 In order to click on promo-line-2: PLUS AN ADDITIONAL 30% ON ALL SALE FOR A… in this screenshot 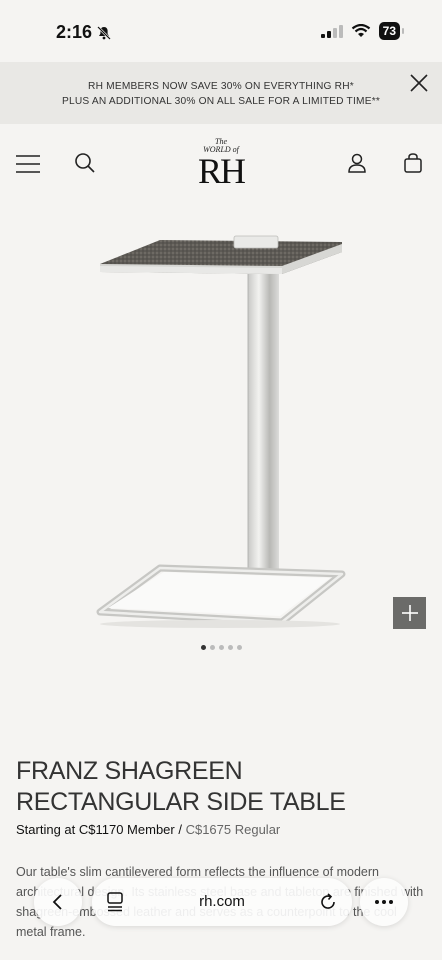, I will do `click(221, 101)`.